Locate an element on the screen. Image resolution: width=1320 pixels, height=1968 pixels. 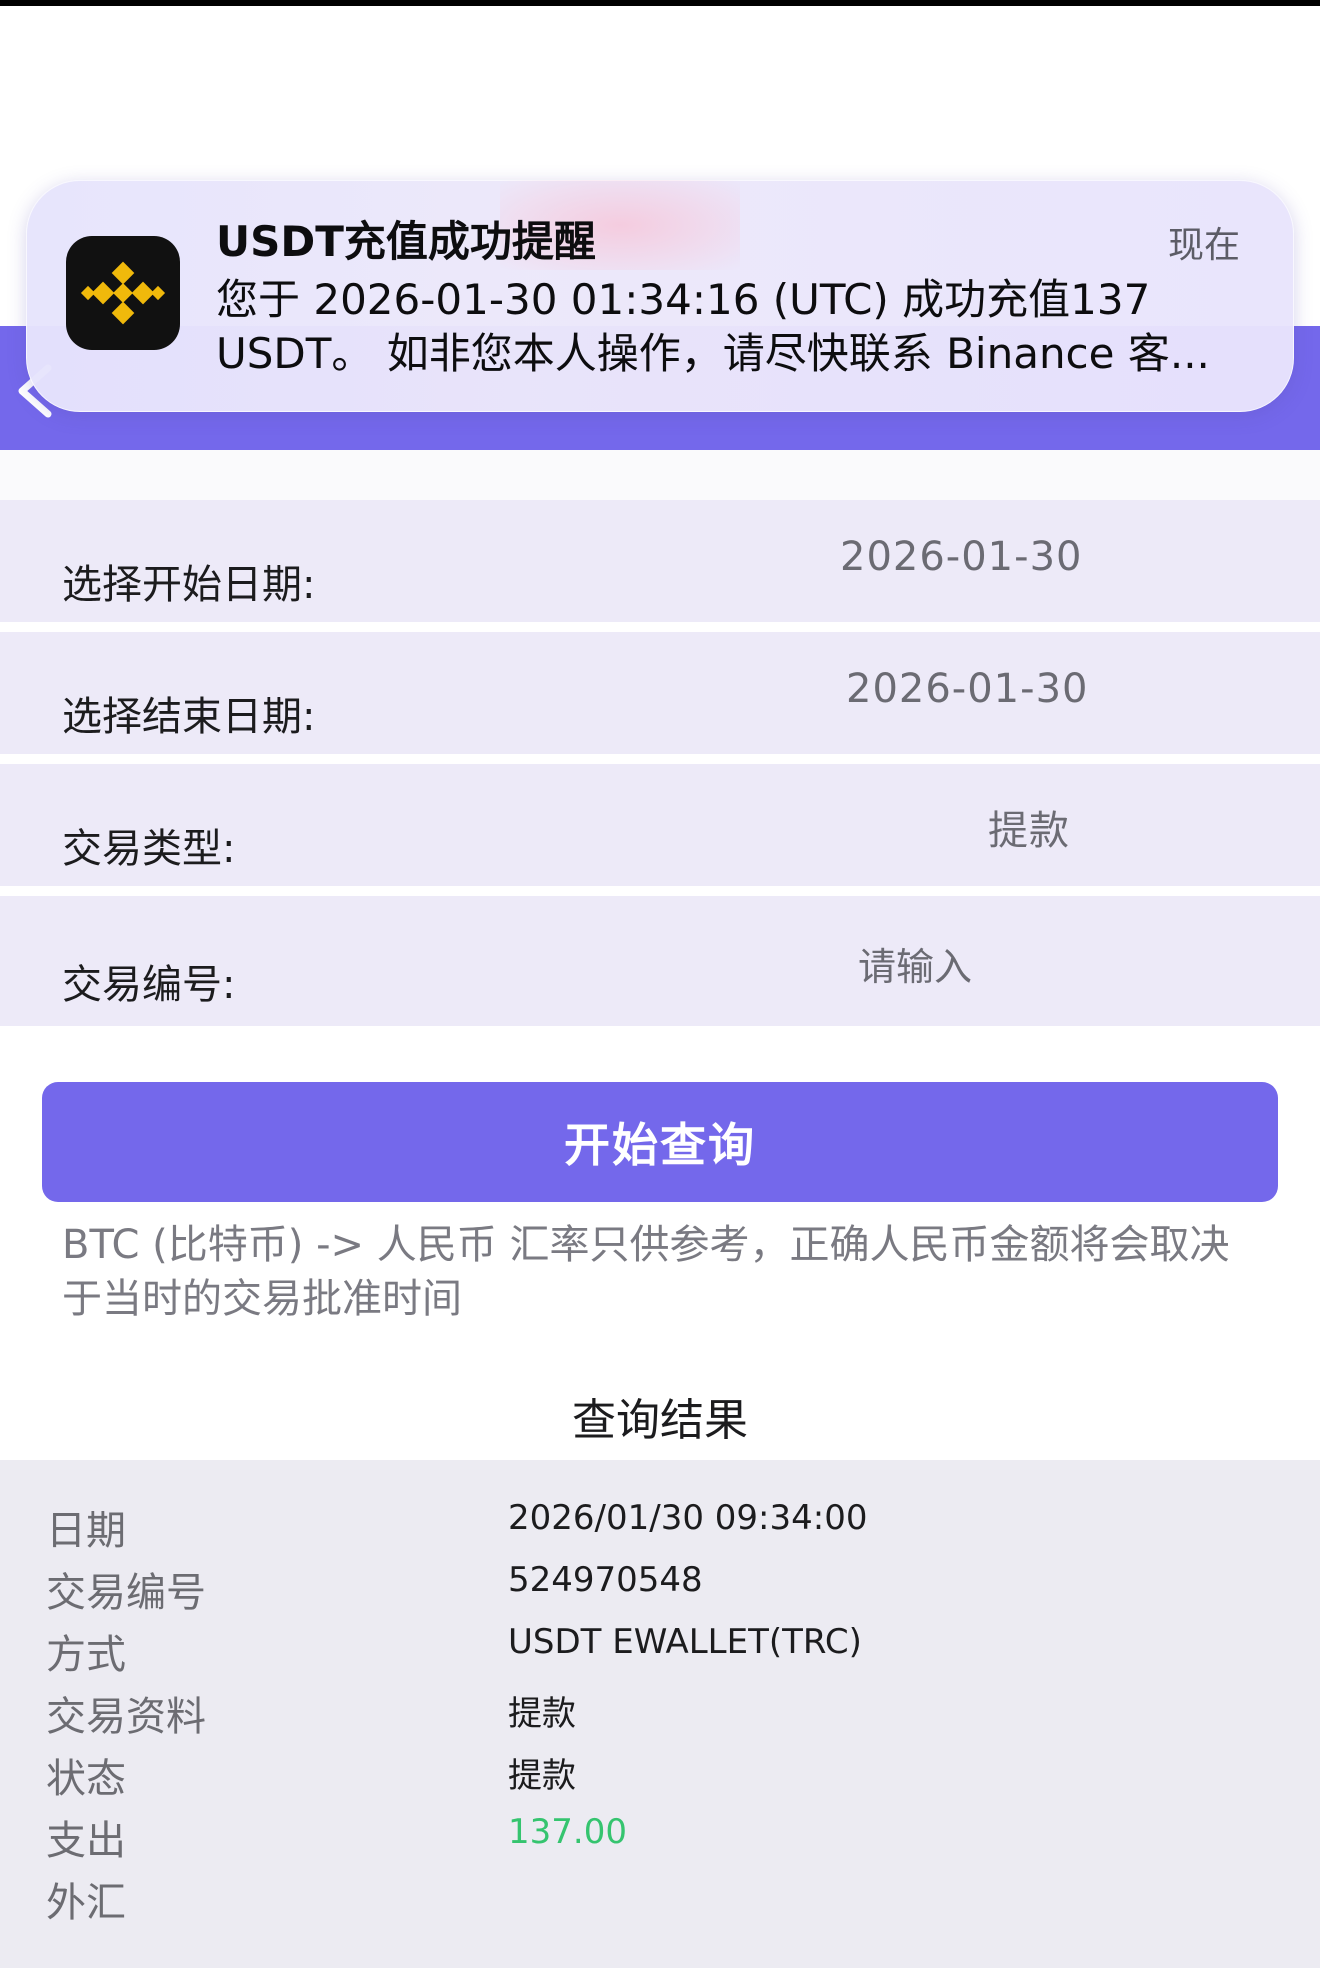
start-date-value: 2026-01-30 is located at coordinates (961, 557).